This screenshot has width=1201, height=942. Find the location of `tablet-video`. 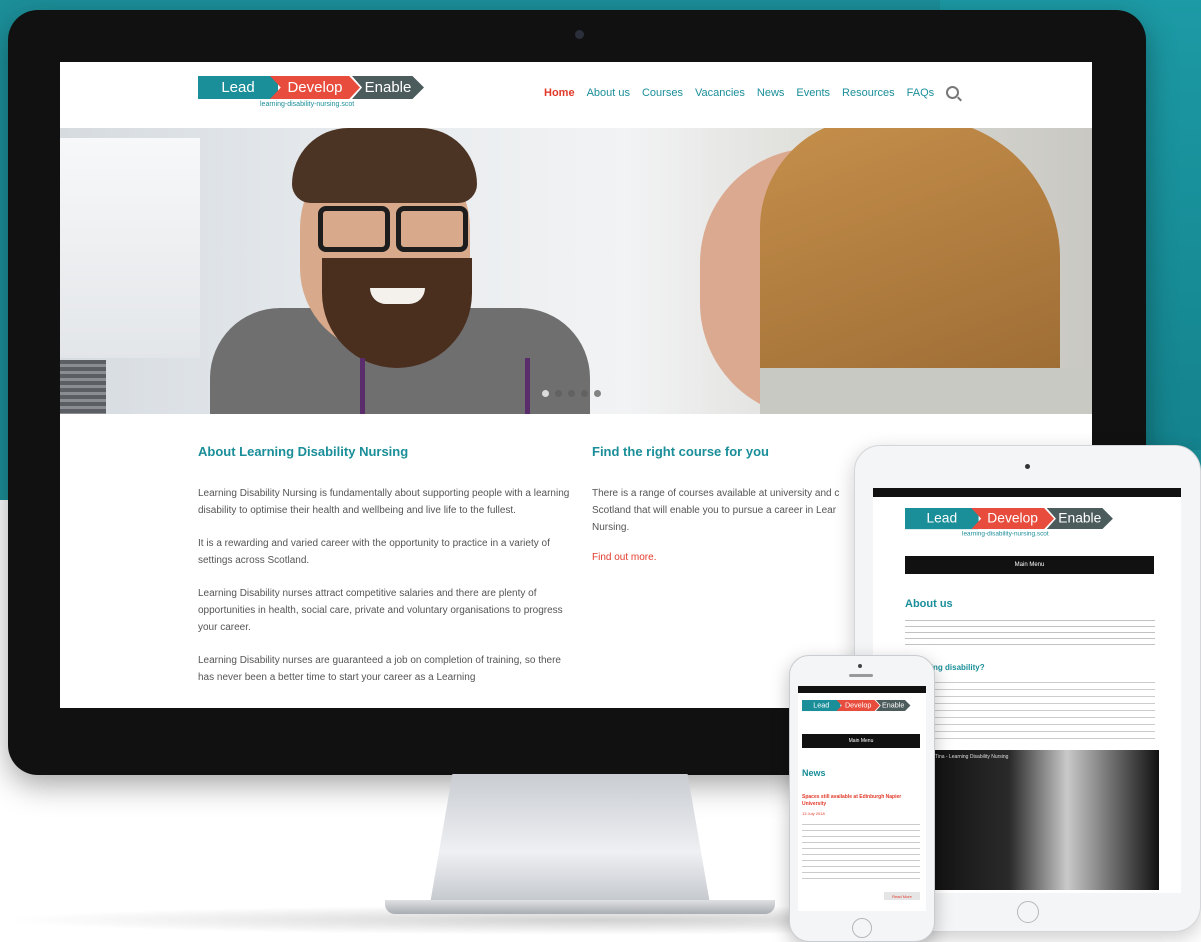

tablet-video is located at coordinates (1044, 820).